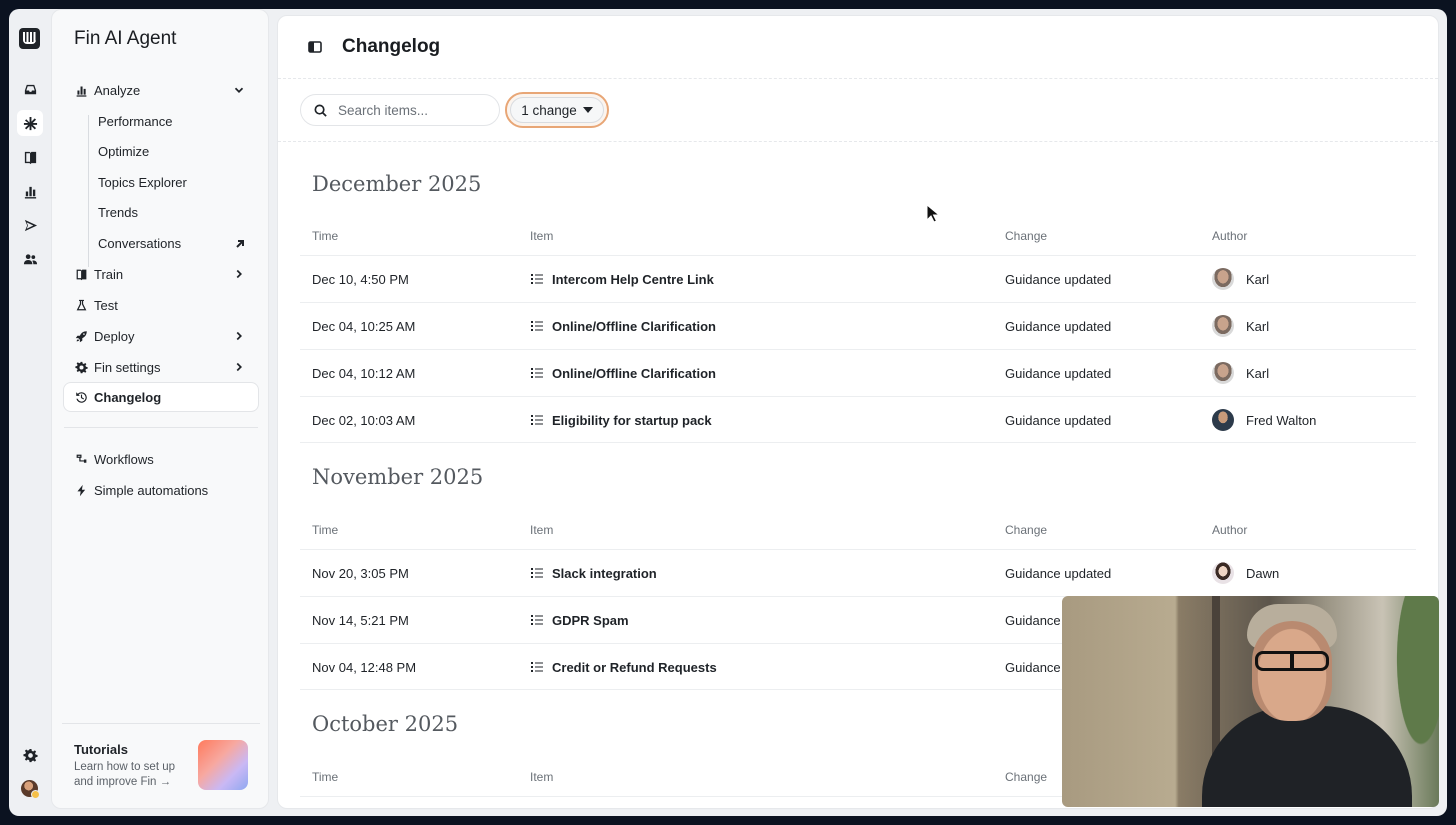 This screenshot has height=825, width=1456. Describe the element at coordinates (125, 38) in the screenshot. I see `sidebar-title: Fin AI Agent` at that location.